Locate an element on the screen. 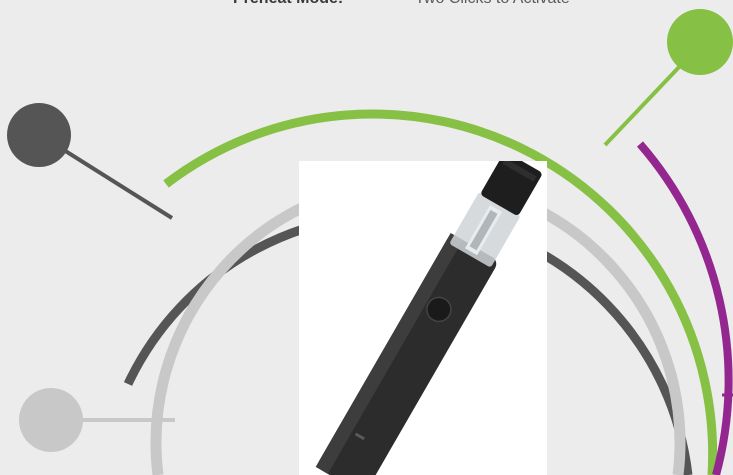 This screenshot has width=733, height=475. dark-circle-node is located at coordinates (39, 135).